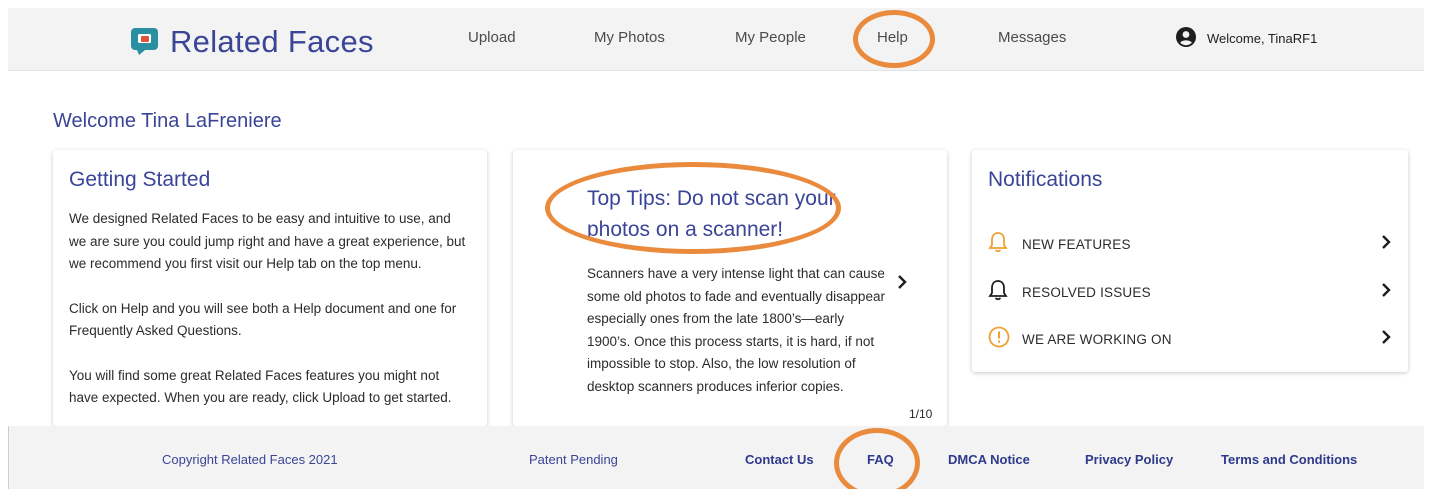 The height and width of the screenshot is (489, 1431). I want to click on brand-logo: Related Faces, so click(252, 41).